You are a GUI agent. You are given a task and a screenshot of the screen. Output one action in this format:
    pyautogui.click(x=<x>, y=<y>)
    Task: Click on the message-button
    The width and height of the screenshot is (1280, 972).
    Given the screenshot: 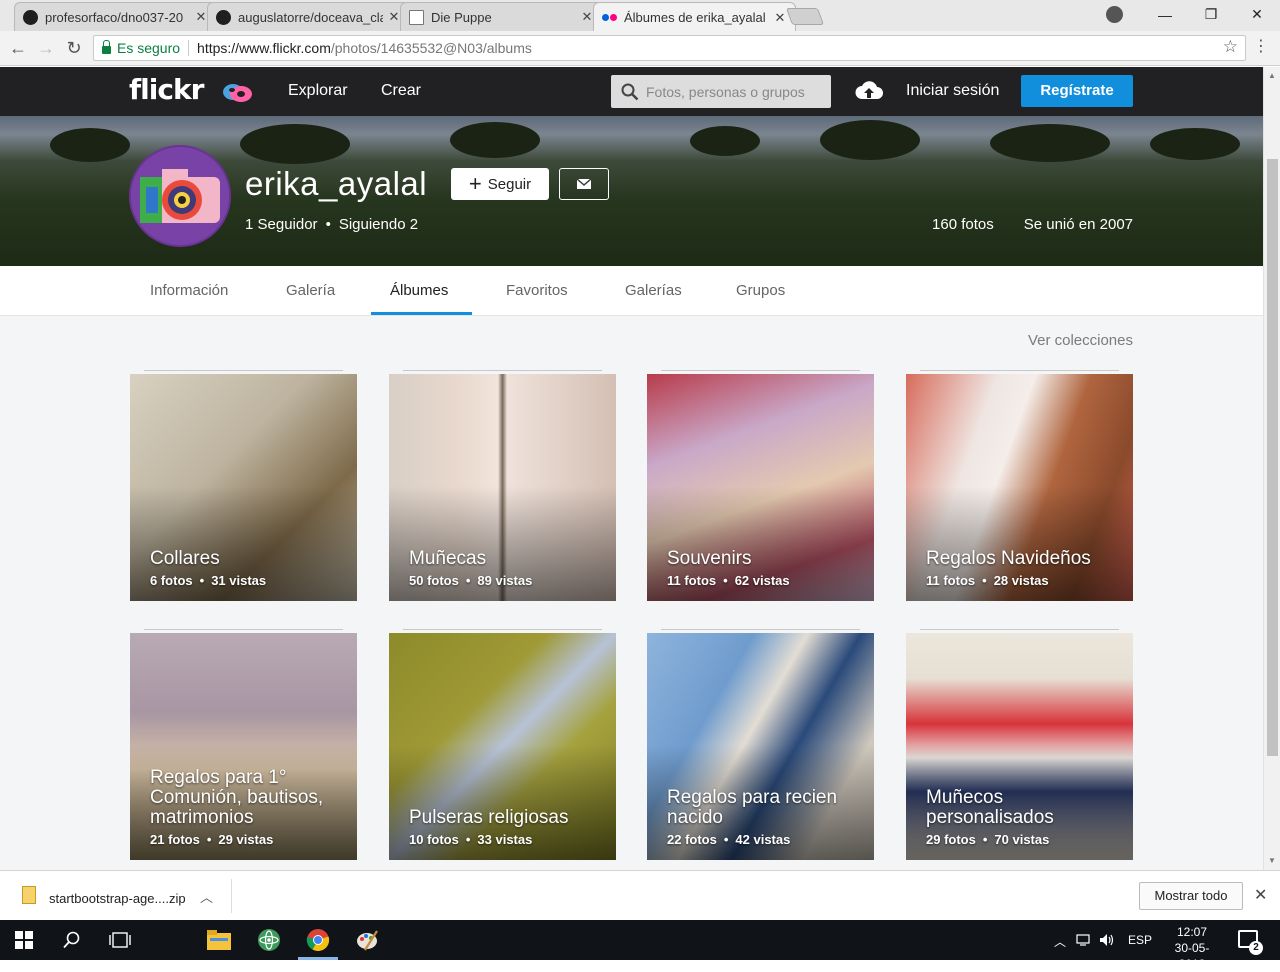 What is the action you would take?
    pyautogui.click(x=584, y=184)
    